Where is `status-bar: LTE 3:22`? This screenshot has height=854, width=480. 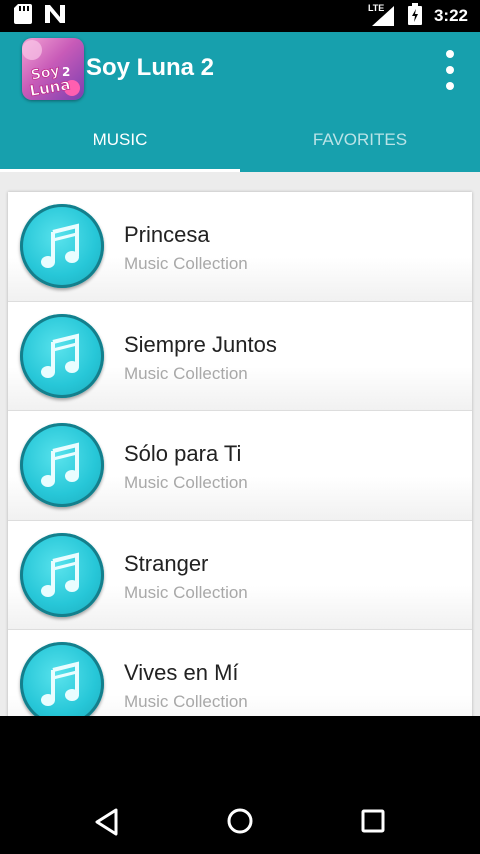 status-bar: LTE 3:22 is located at coordinates (240, 16).